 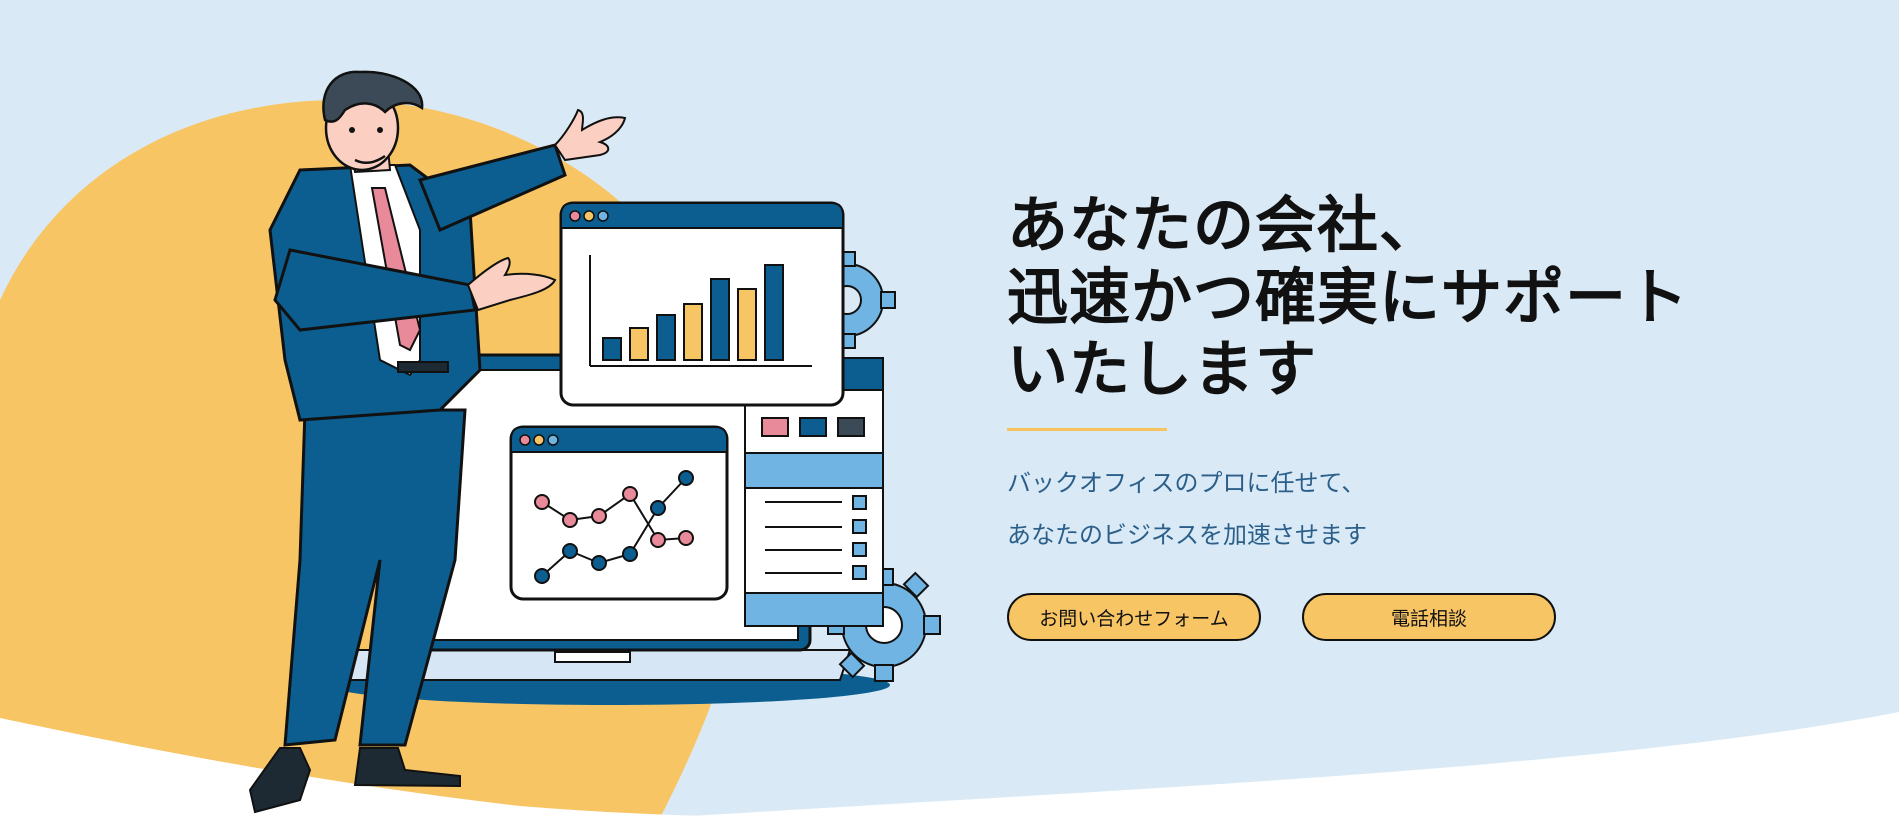 What do you see at coordinates (1348, 297) in the screenshot?
I see `headline-line-2: 迅速かつ確実にサポート` at bounding box center [1348, 297].